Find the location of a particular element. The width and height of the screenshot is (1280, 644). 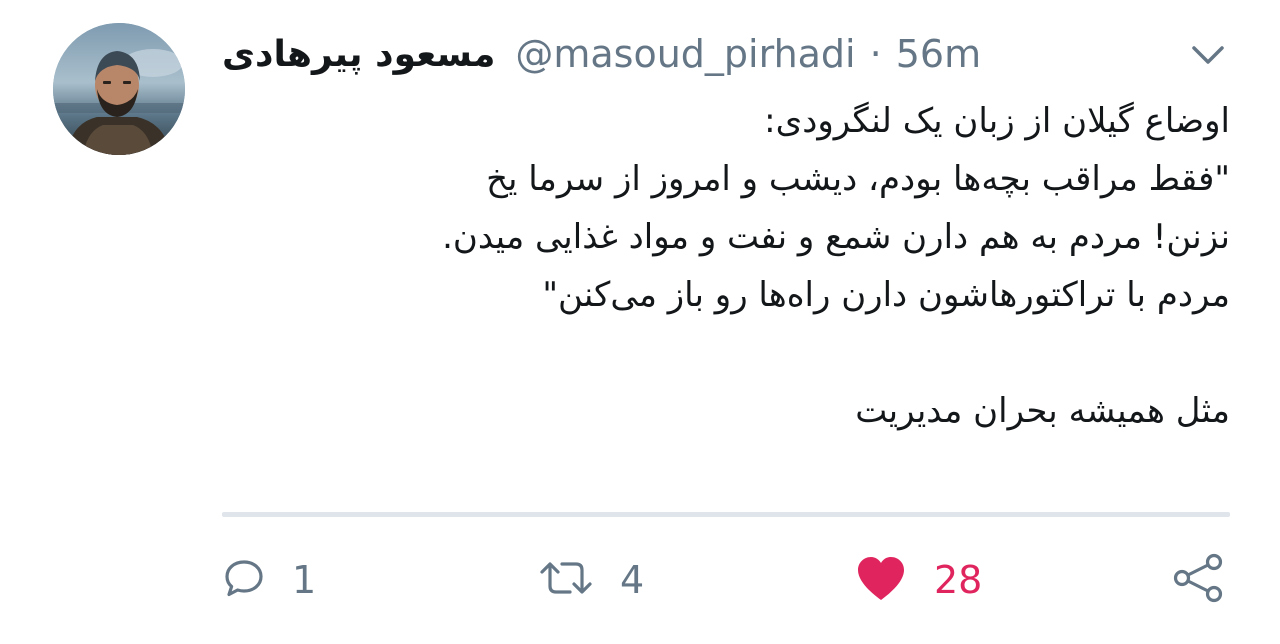

chevron-down-icon is located at coordinates (1208, 54).